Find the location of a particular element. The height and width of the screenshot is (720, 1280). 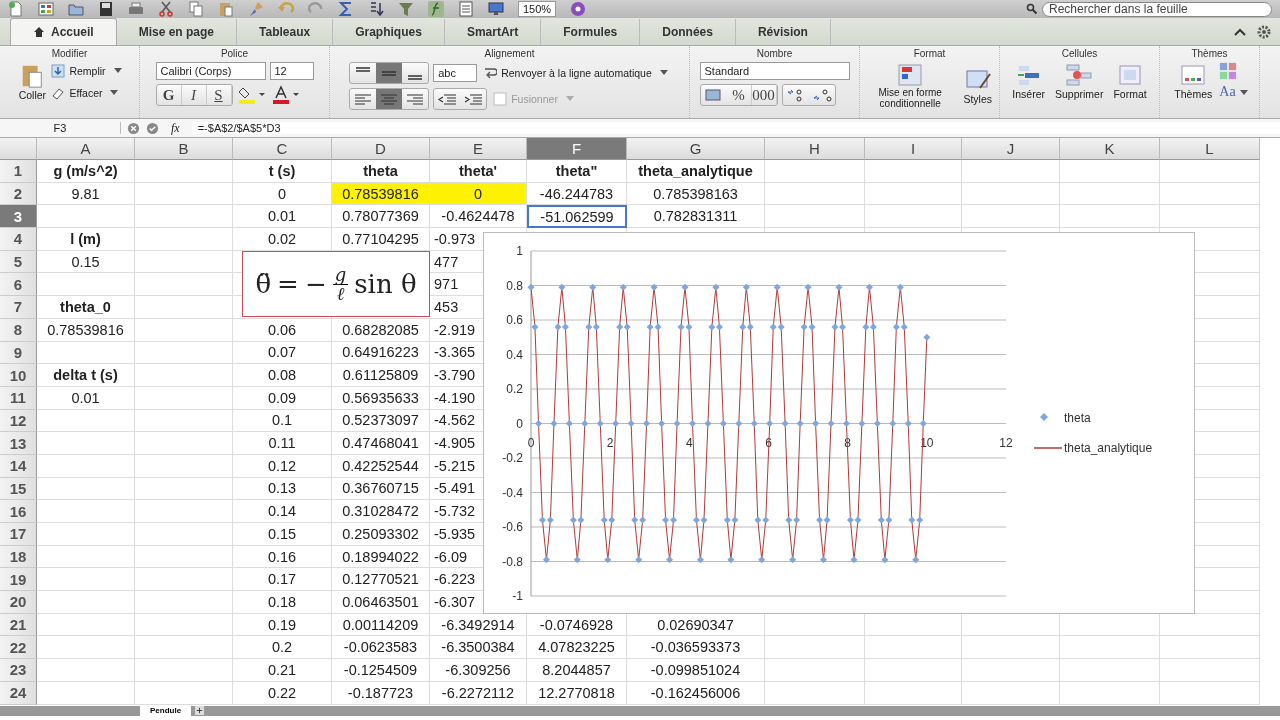

column-header: A is located at coordinates (86, 149).